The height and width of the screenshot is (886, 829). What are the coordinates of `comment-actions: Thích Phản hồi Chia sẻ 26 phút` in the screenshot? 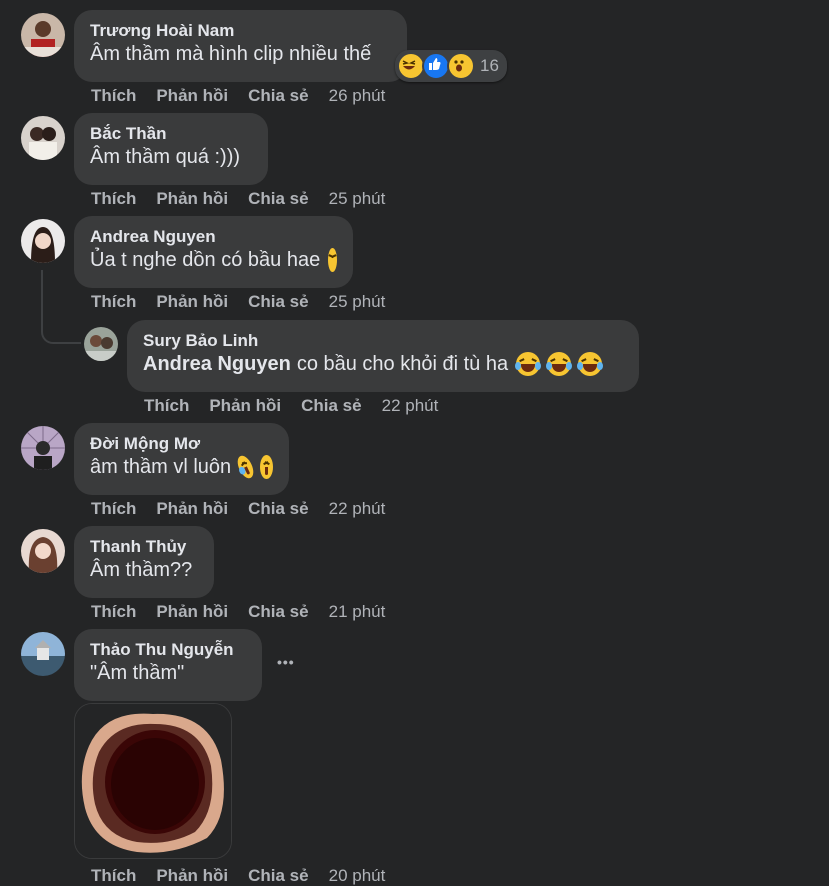 It's located at (238, 96).